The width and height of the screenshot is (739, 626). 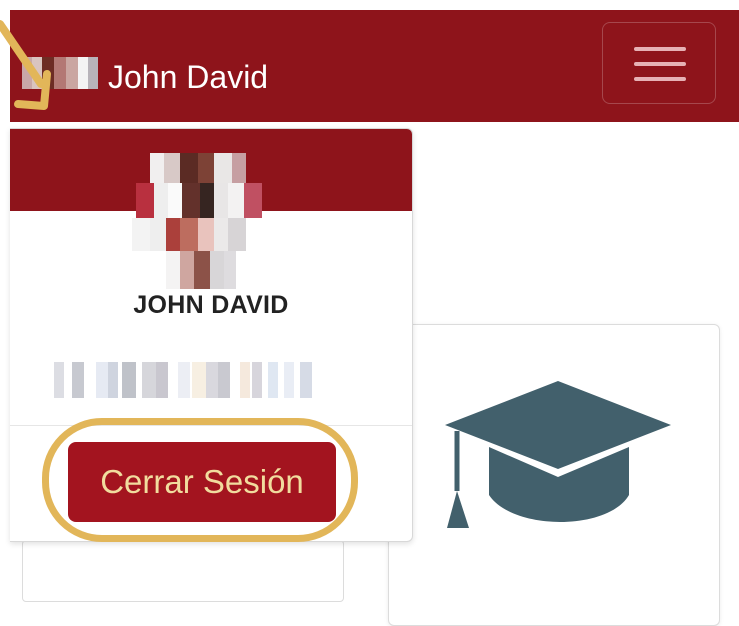 What do you see at coordinates (659, 63) in the screenshot?
I see `hamburger-menu-icon` at bounding box center [659, 63].